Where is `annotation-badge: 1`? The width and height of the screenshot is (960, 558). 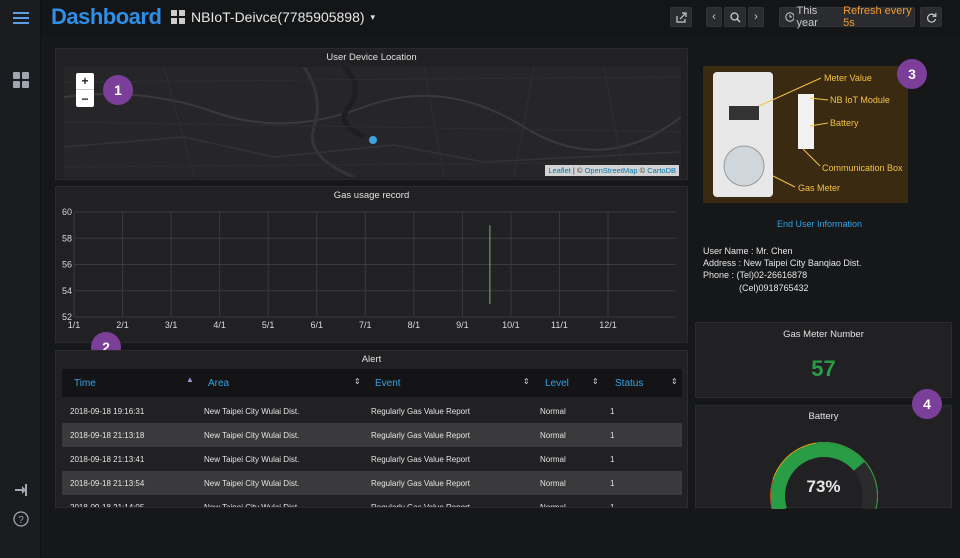
annotation-badge: 1 is located at coordinates (118, 90).